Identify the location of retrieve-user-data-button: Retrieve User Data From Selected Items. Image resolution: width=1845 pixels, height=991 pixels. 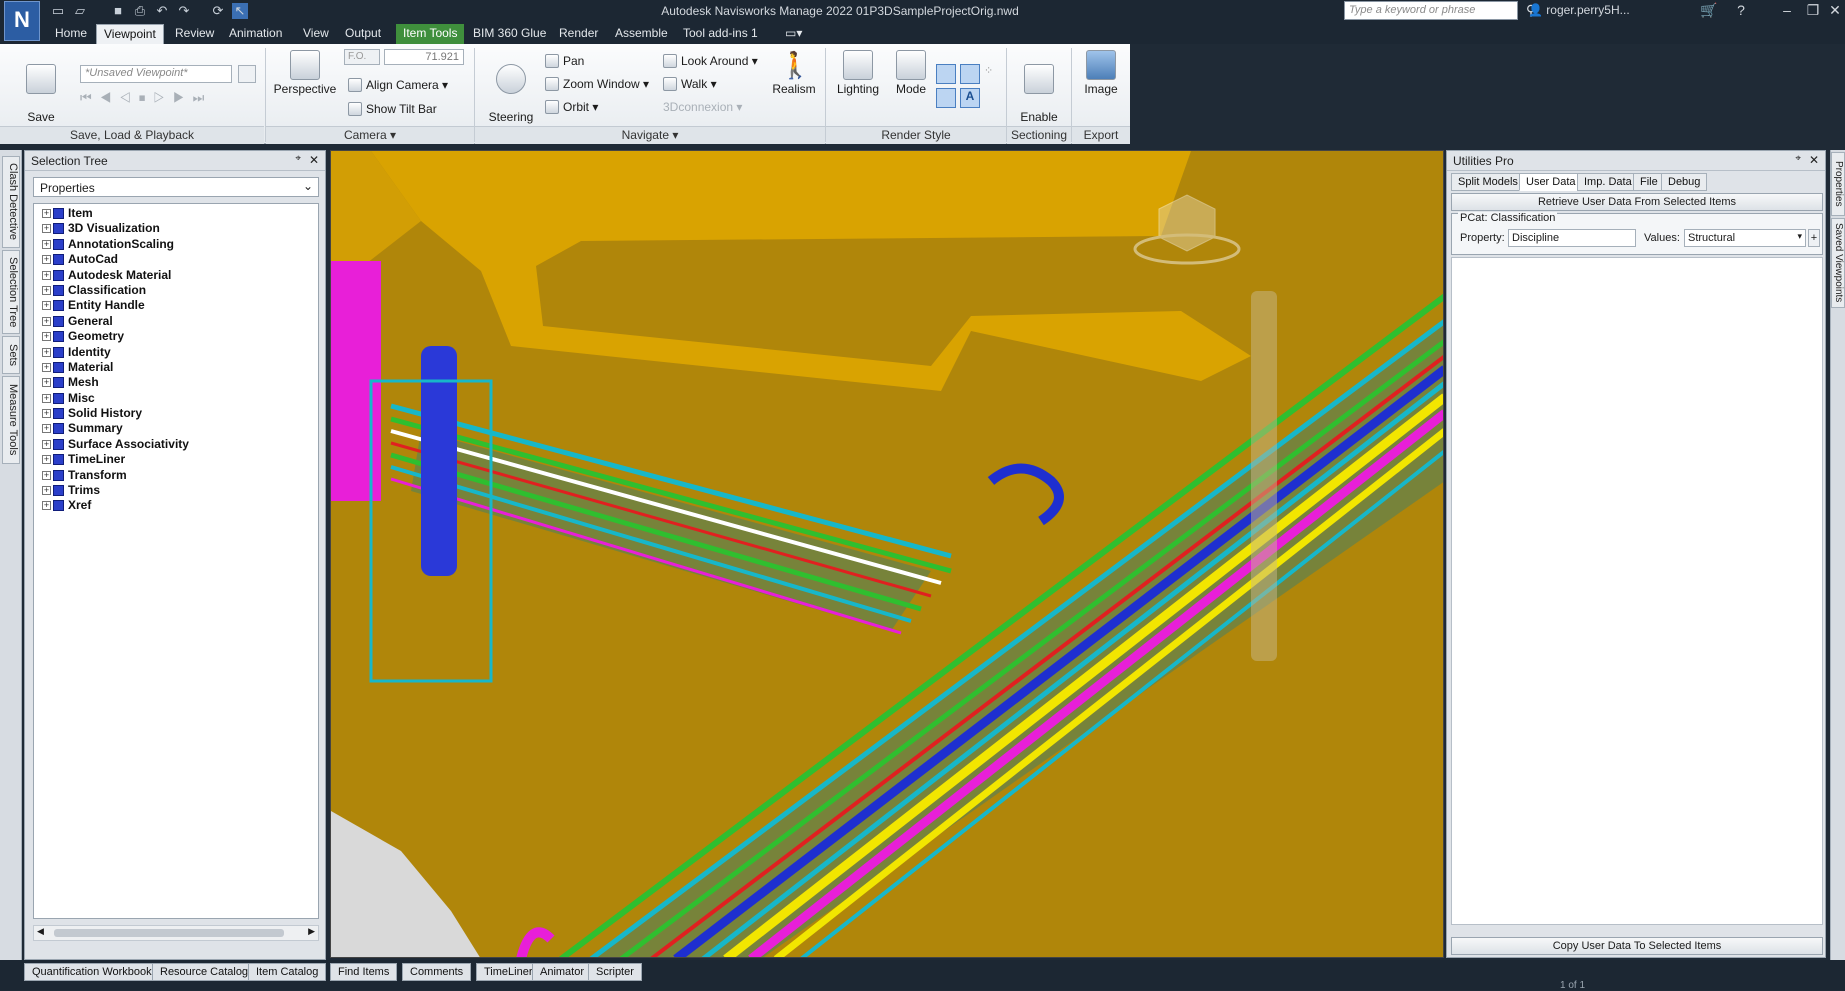
(1637, 202).